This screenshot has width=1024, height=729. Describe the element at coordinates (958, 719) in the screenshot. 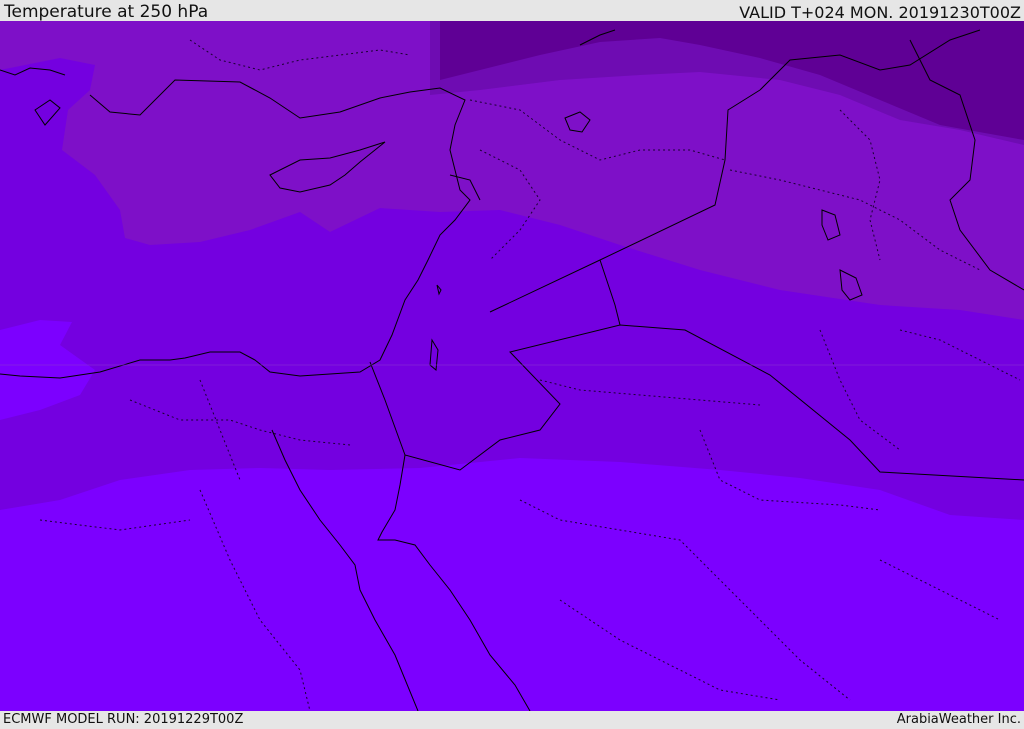

I see `credit-label: ArabiaWeather Inc.` at that location.